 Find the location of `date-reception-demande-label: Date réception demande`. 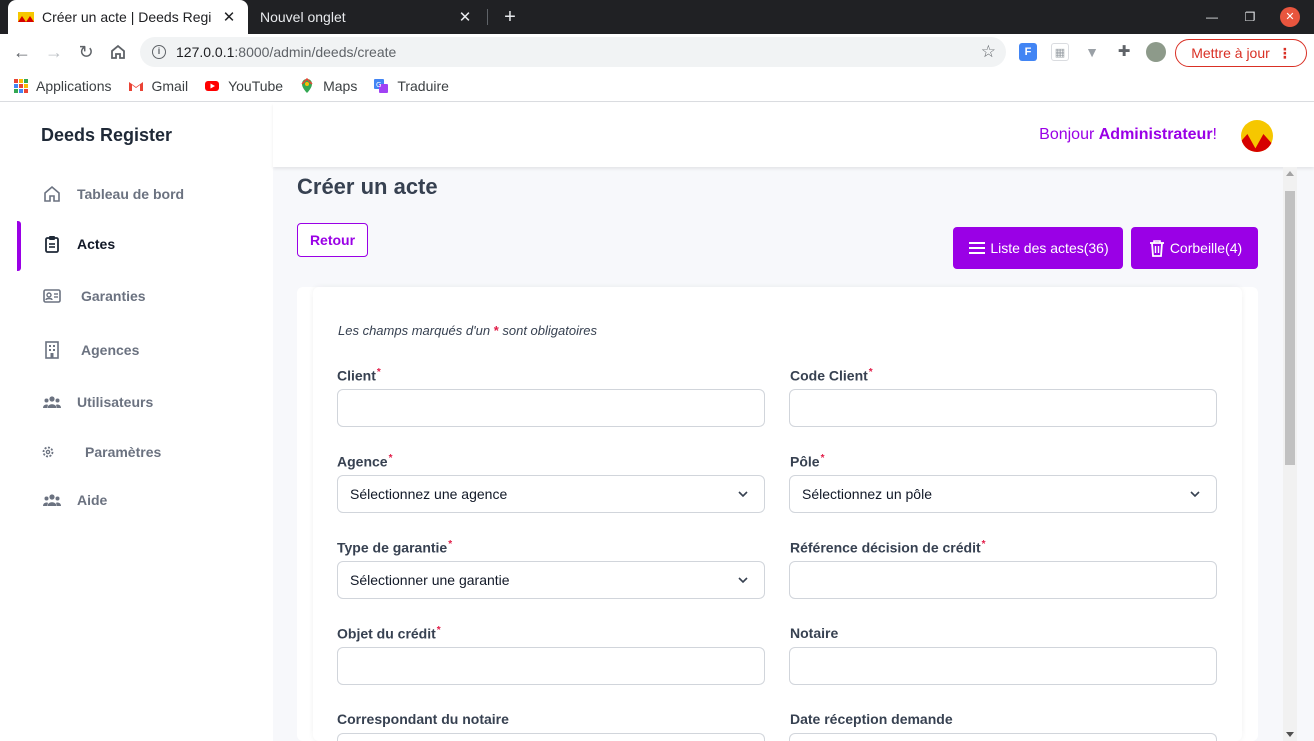

date-reception-demande-label: Date réception demande is located at coordinates (871, 719).